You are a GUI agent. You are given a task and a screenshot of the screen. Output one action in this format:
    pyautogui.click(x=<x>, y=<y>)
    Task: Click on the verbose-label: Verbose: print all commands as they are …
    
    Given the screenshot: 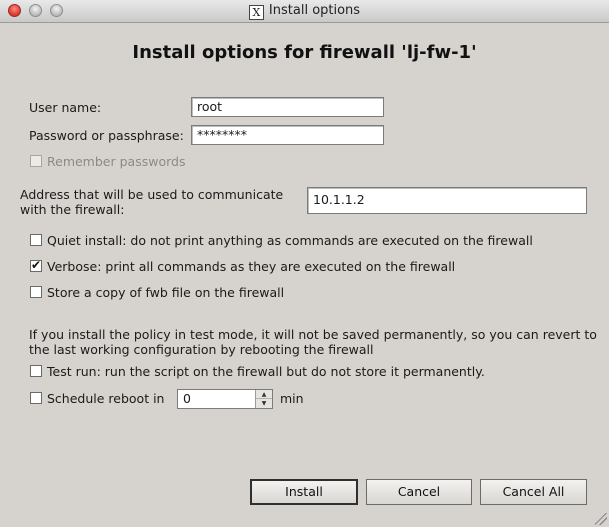 What is the action you would take?
    pyautogui.click(x=251, y=266)
    